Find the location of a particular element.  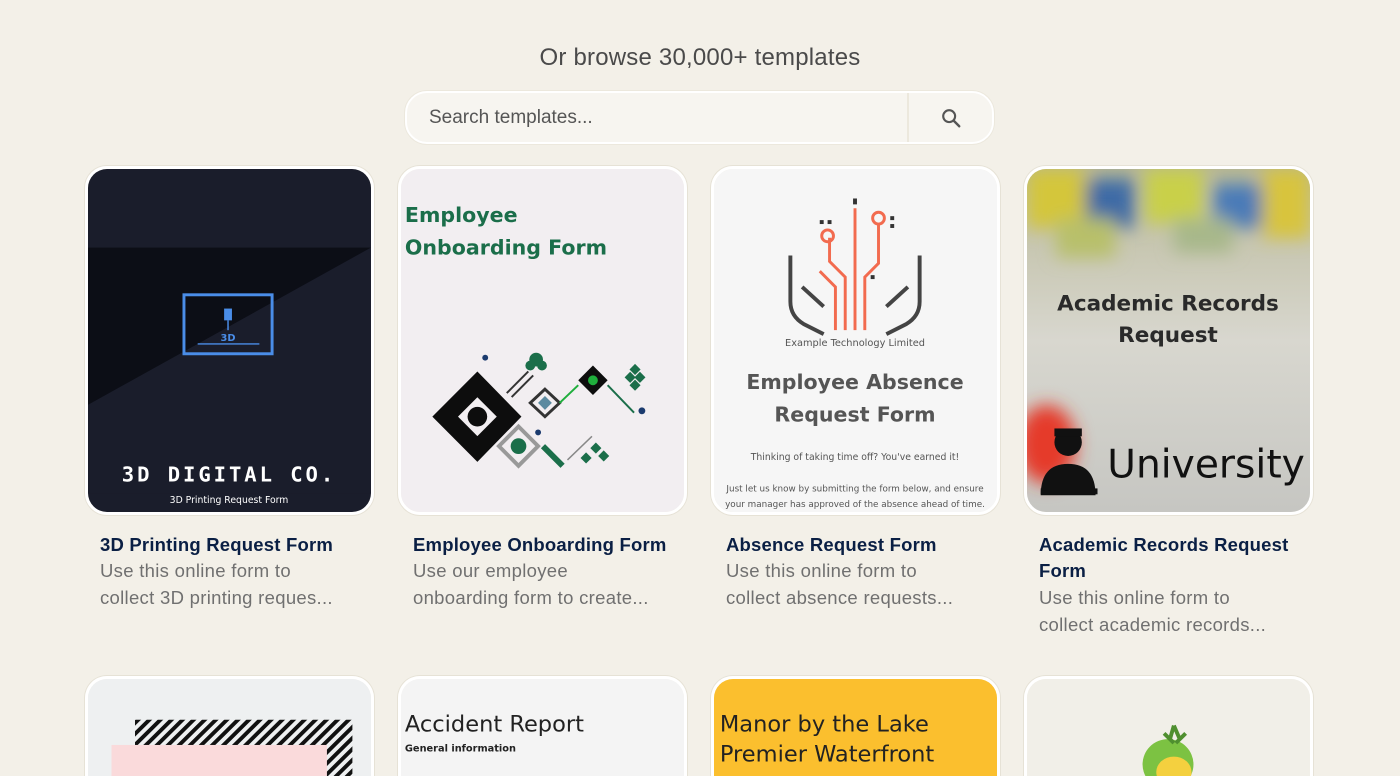

svg-text: 3D is located at coordinates (228, 338).